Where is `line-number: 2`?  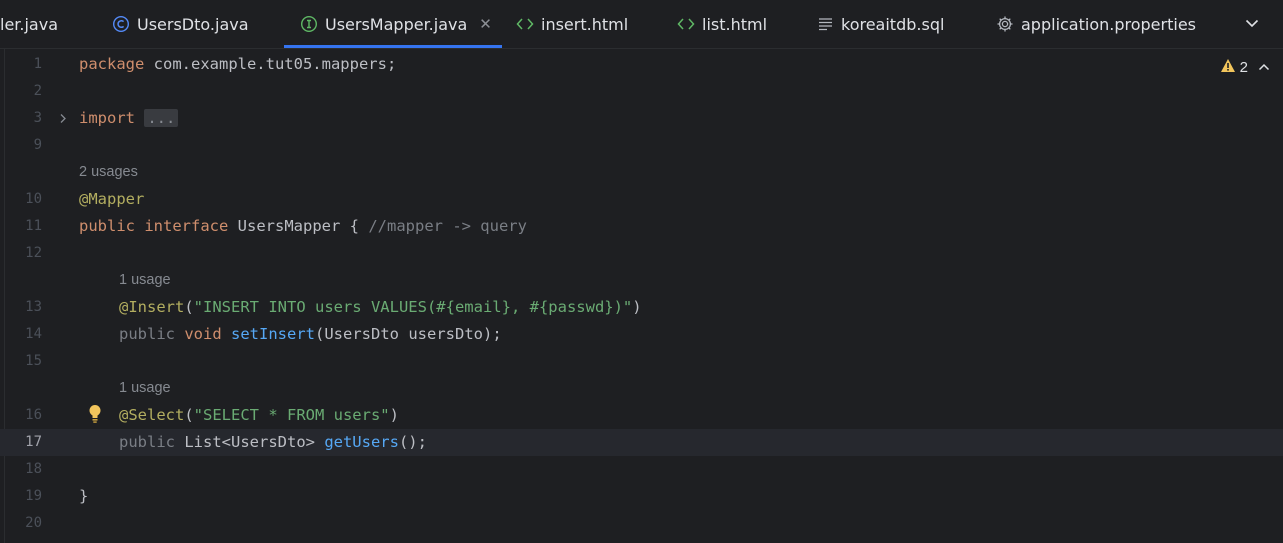 line-number: 2 is located at coordinates (37, 91).